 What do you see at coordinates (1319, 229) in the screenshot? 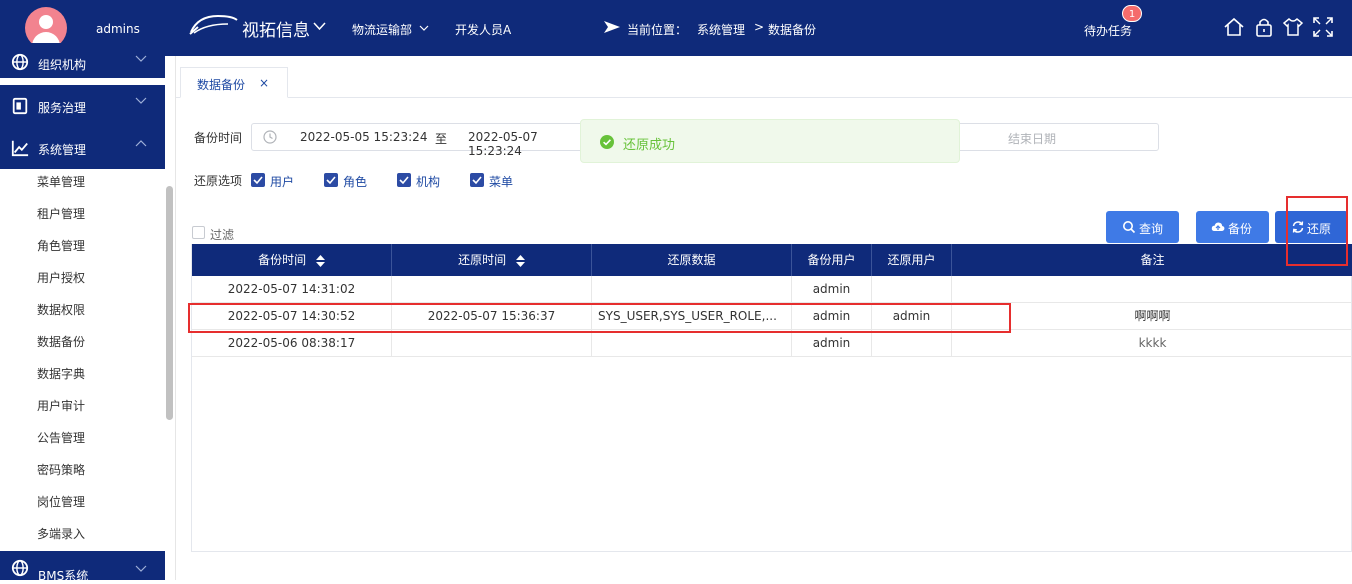
I see `restore-label: 还原` at bounding box center [1319, 229].